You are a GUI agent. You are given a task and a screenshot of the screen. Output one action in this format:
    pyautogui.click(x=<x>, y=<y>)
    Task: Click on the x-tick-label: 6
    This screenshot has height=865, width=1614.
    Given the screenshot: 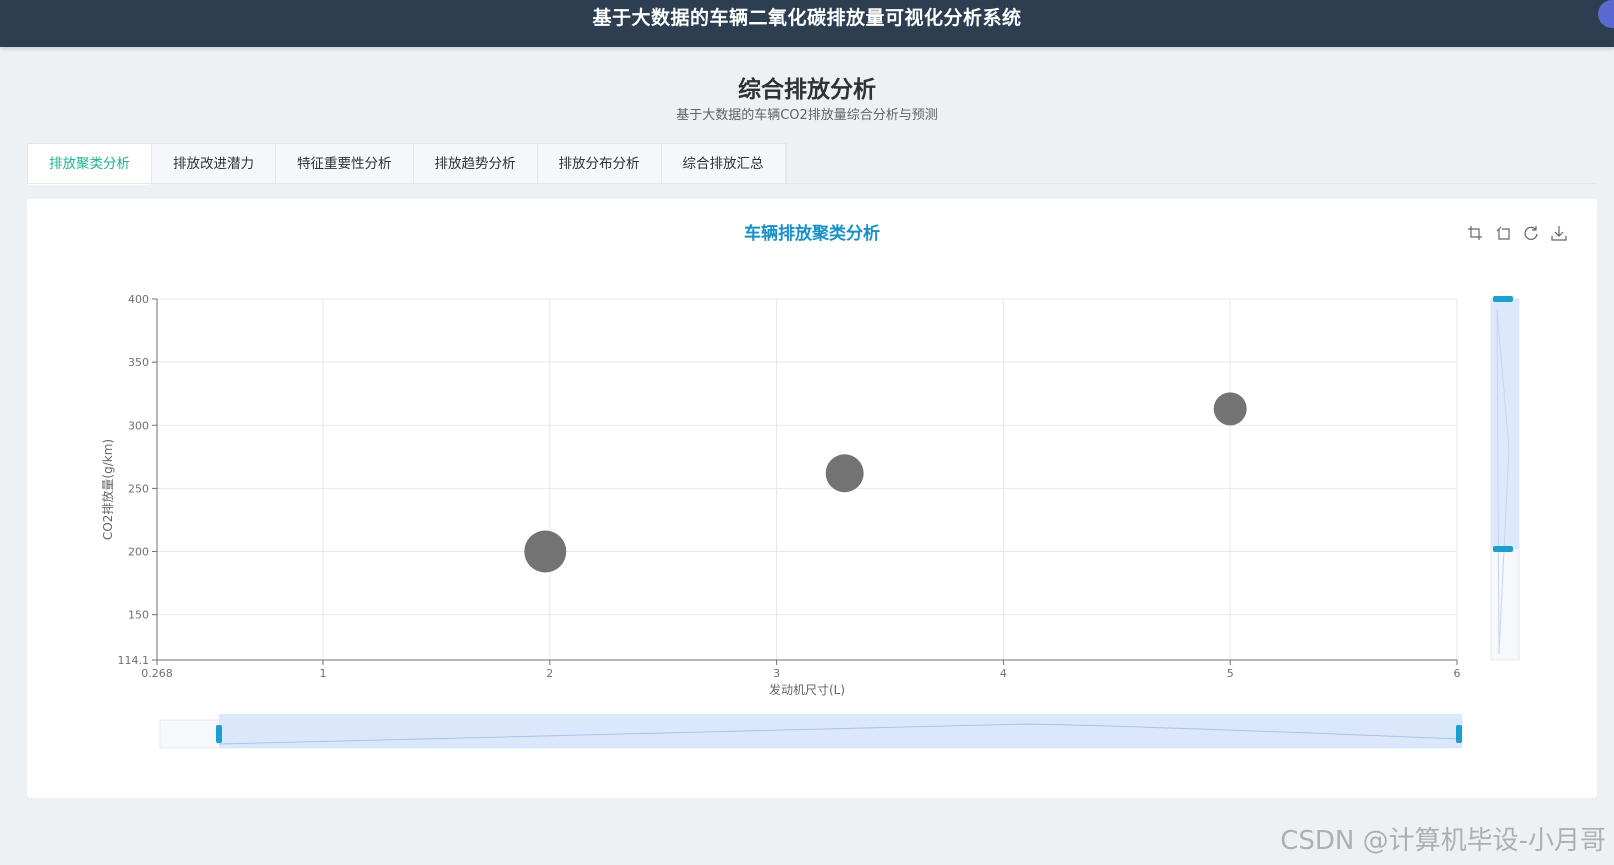 What is the action you would take?
    pyautogui.click(x=1457, y=673)
    